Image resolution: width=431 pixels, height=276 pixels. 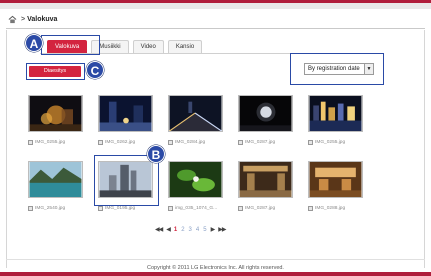 What do you see at coordinates (95, 70) in the screenshot?
I see `marker-c: C` at bounding box center [95, 70].